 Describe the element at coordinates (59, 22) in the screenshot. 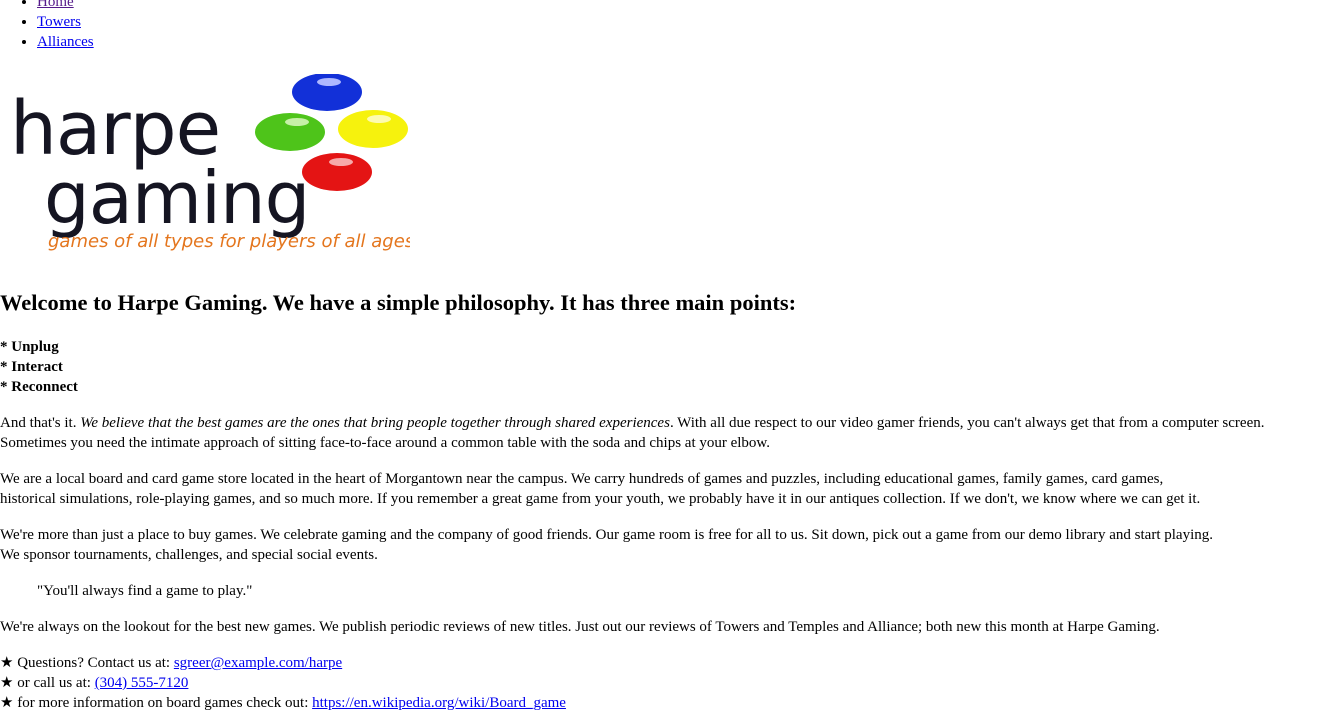

I see `nav-link-towers: Towers` at that location.